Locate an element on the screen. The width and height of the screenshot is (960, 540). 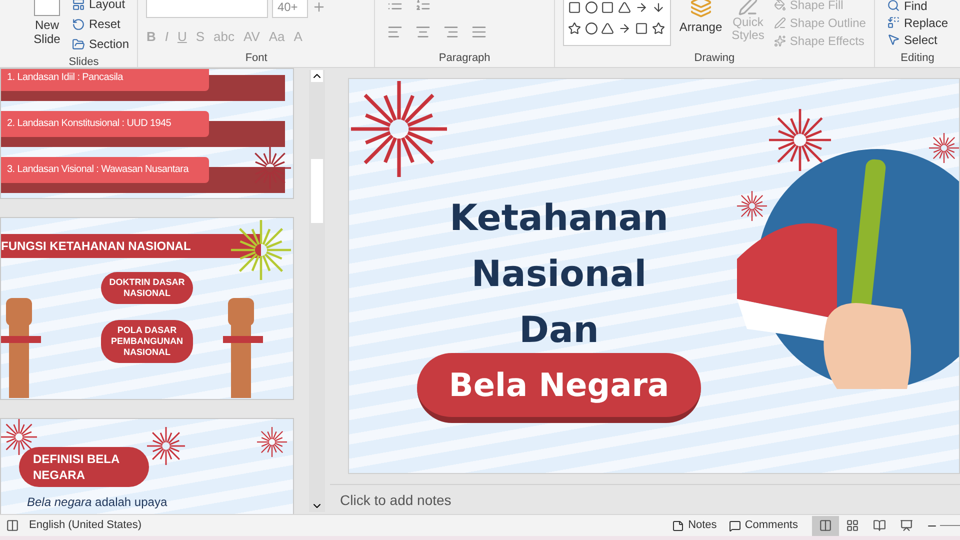
title-bar: FUNGSI KETAHANAN NASIONAL is located at coordinates (131, 246).